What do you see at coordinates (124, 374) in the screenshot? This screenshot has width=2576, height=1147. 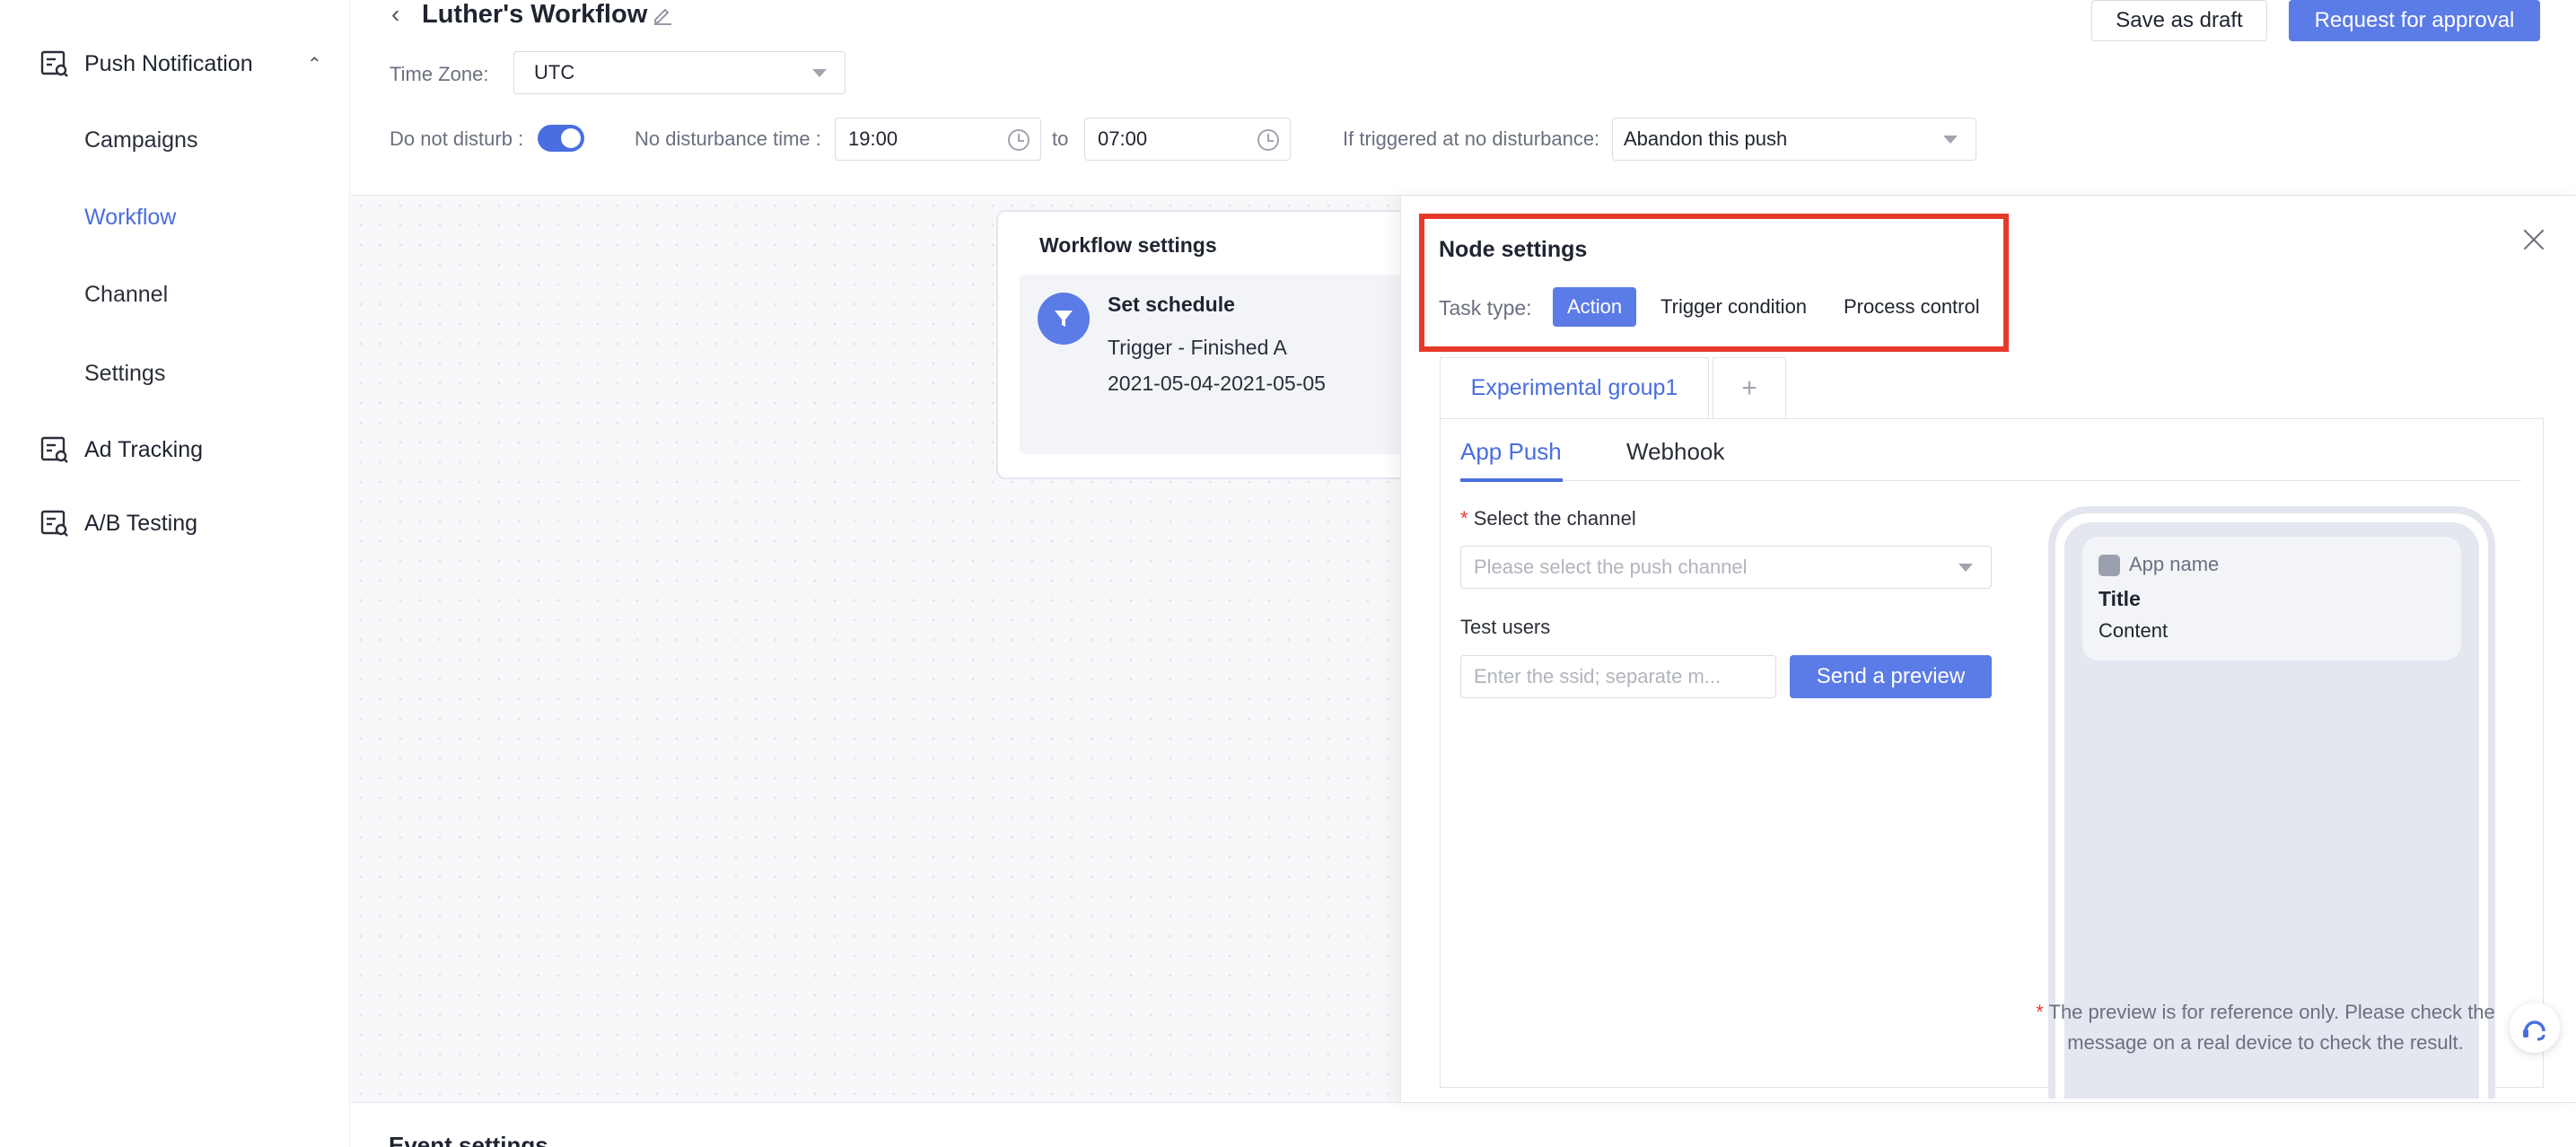 I see `sidebar-item-settings: Settings` at bounding box center [124, 374].